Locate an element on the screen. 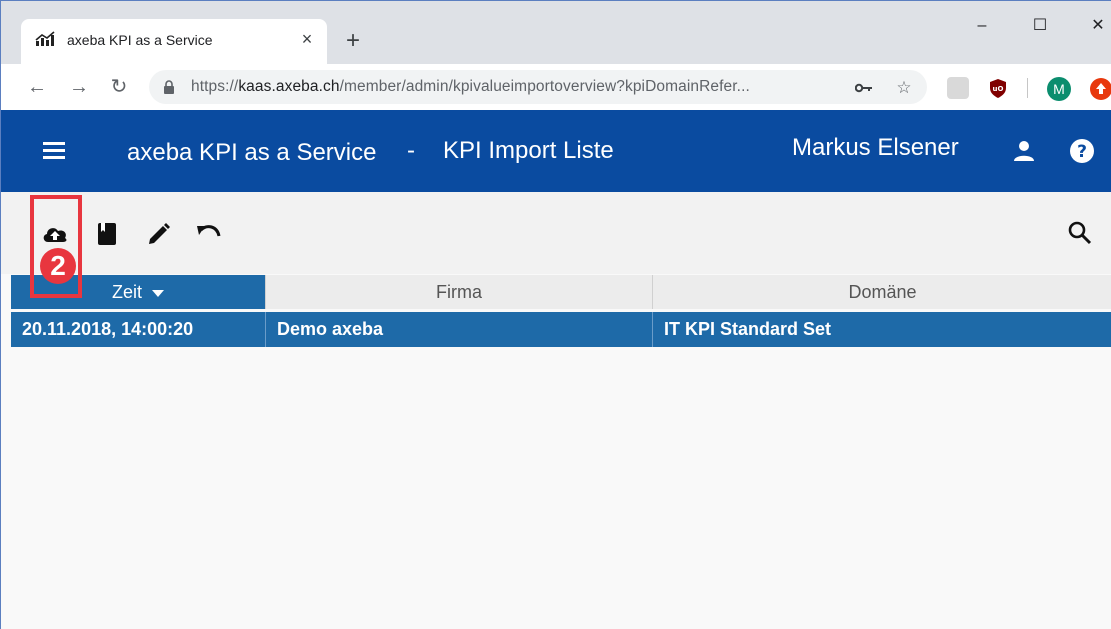 The image size is (1111, 629). user-icon is located at coordinates (1024, 151).